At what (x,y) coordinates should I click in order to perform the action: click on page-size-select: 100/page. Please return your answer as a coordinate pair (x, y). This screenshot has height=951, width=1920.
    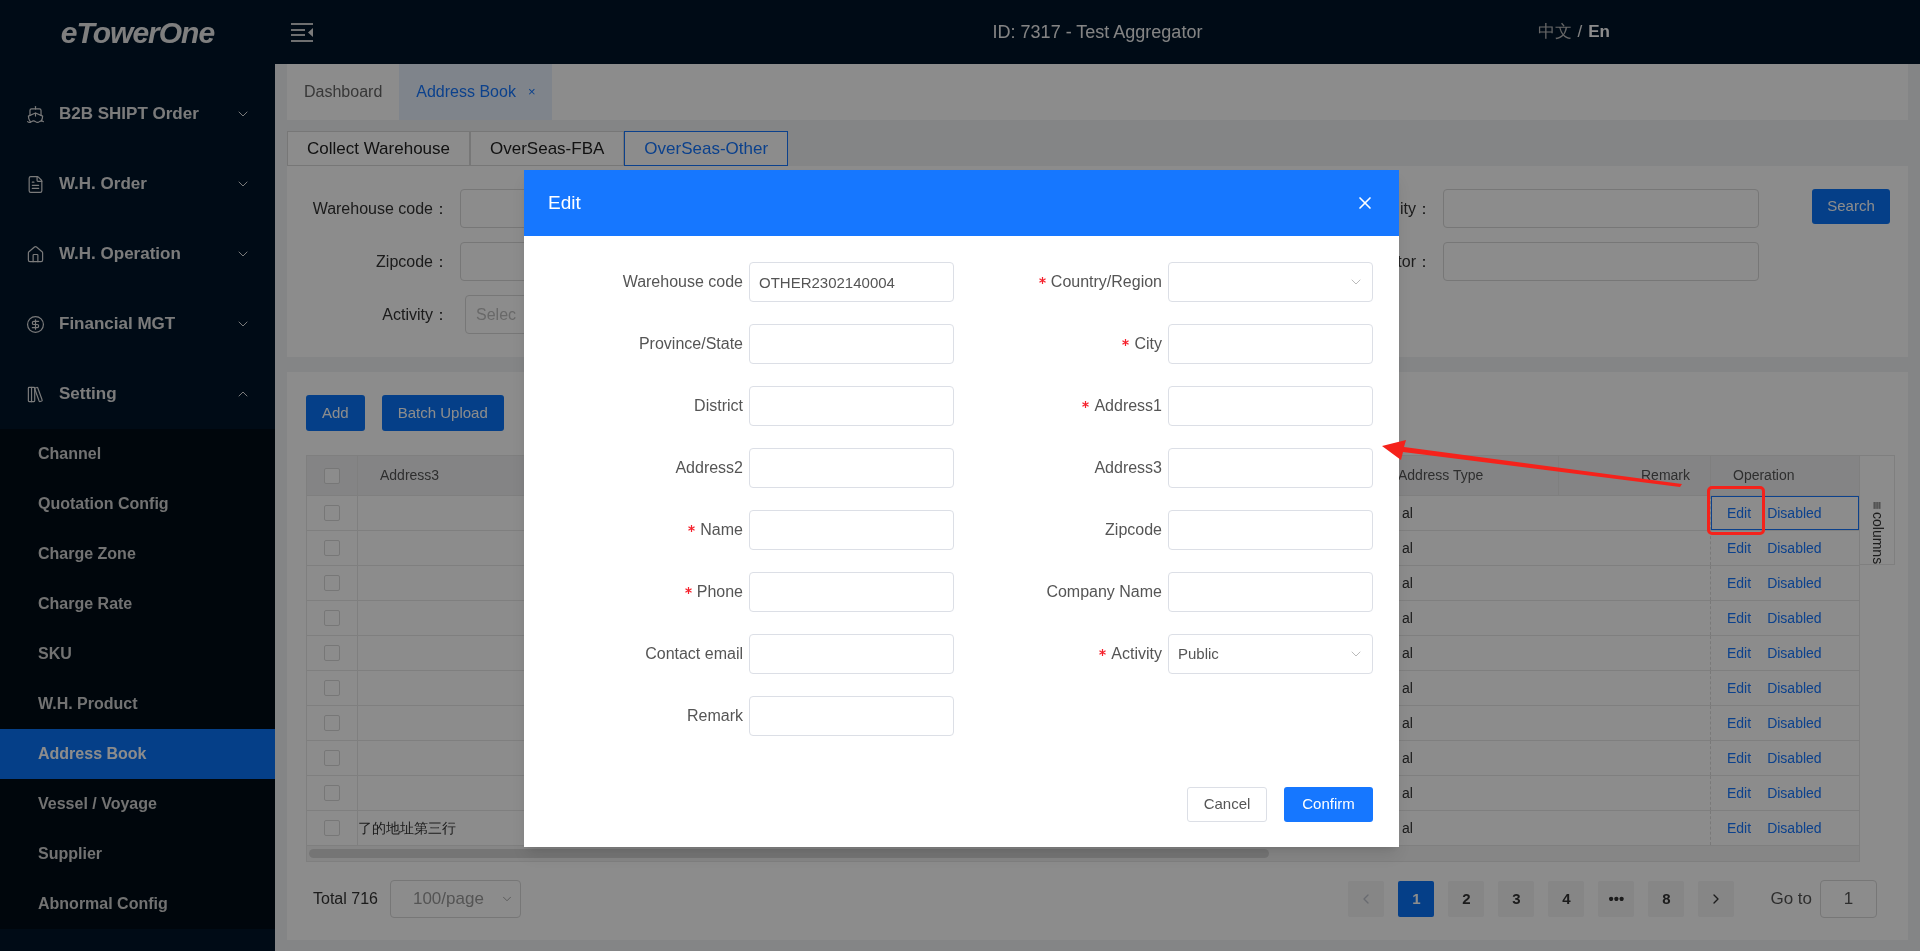
    Looking at the image, I should click on (455, 899).